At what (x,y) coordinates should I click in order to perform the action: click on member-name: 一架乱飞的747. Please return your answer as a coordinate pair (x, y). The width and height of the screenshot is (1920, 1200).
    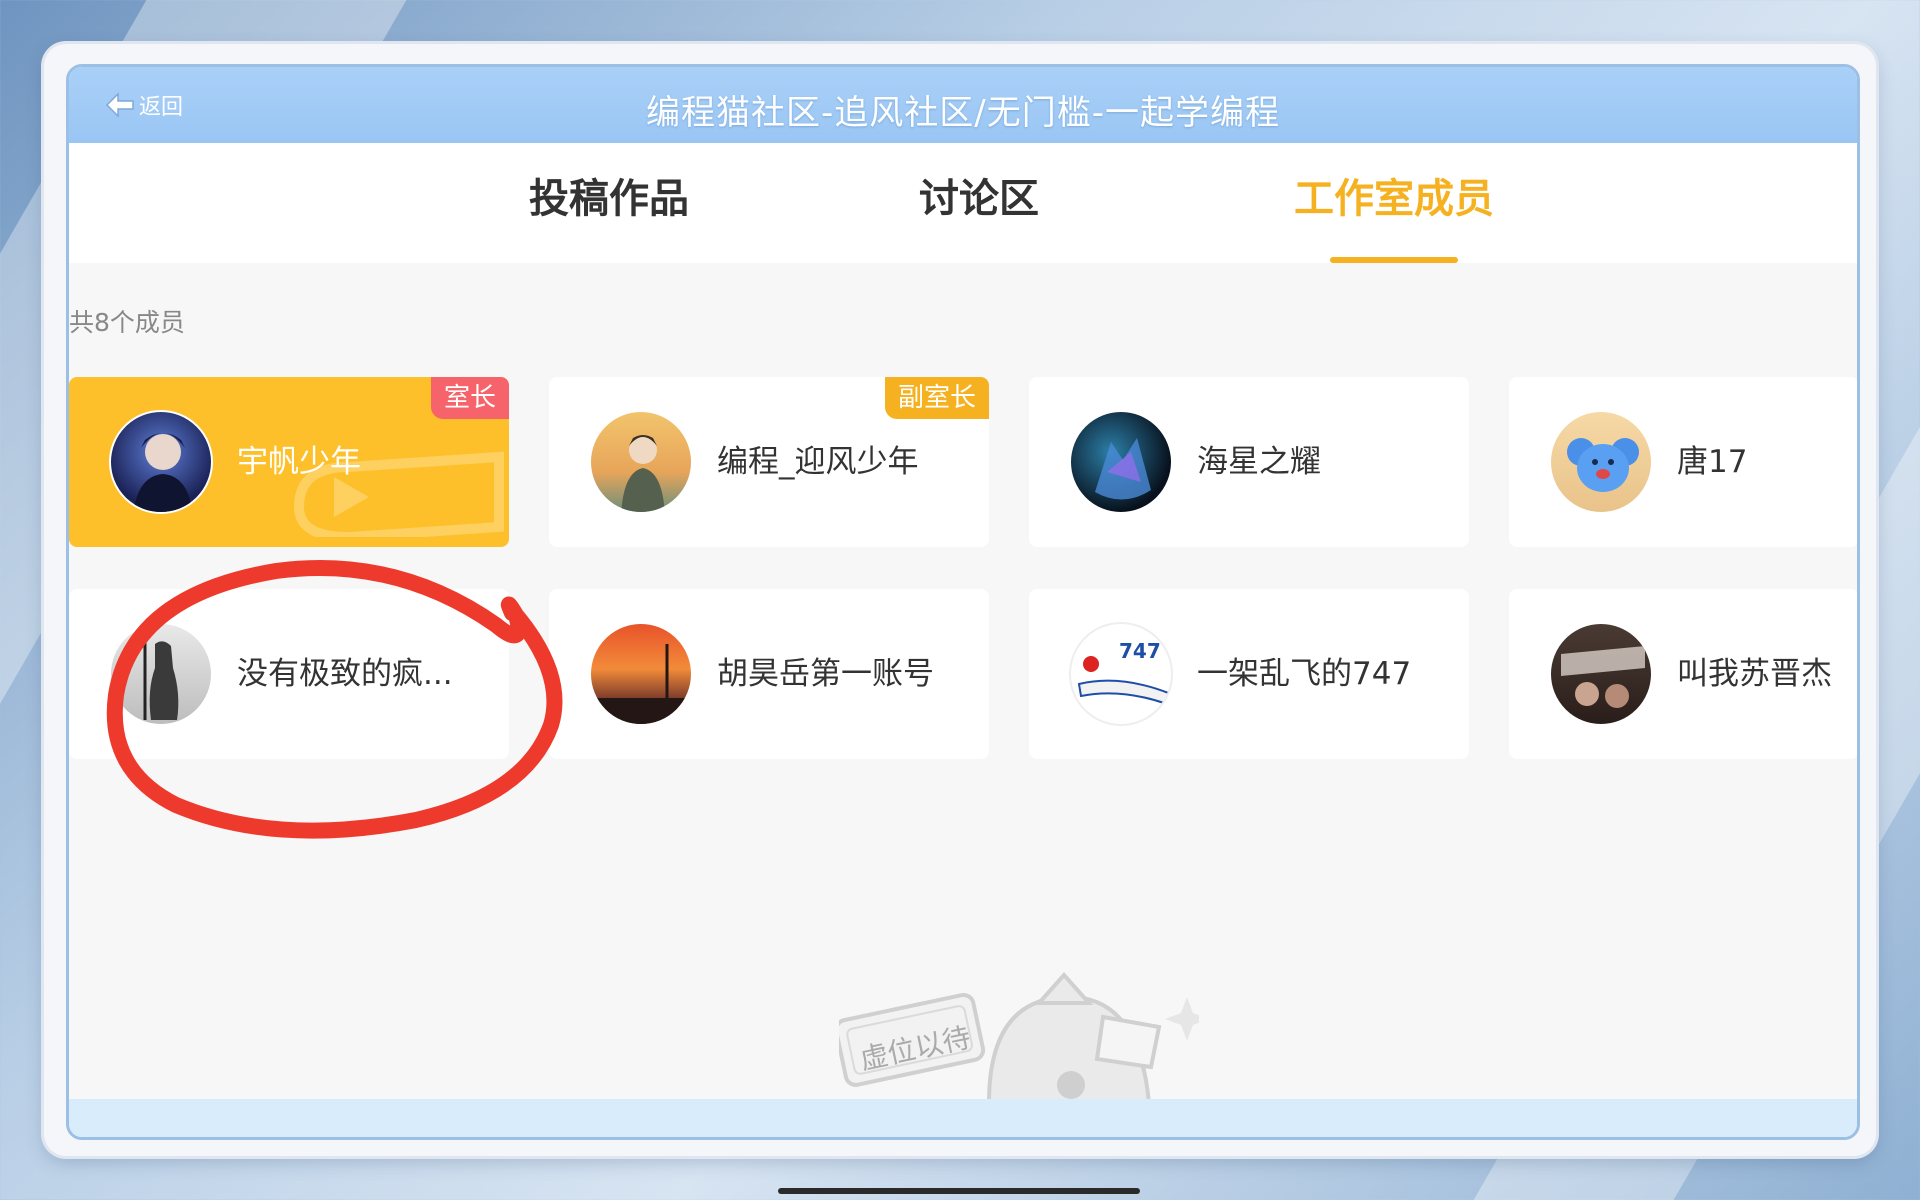
    Looking at the image, I should click on (1304, 674).